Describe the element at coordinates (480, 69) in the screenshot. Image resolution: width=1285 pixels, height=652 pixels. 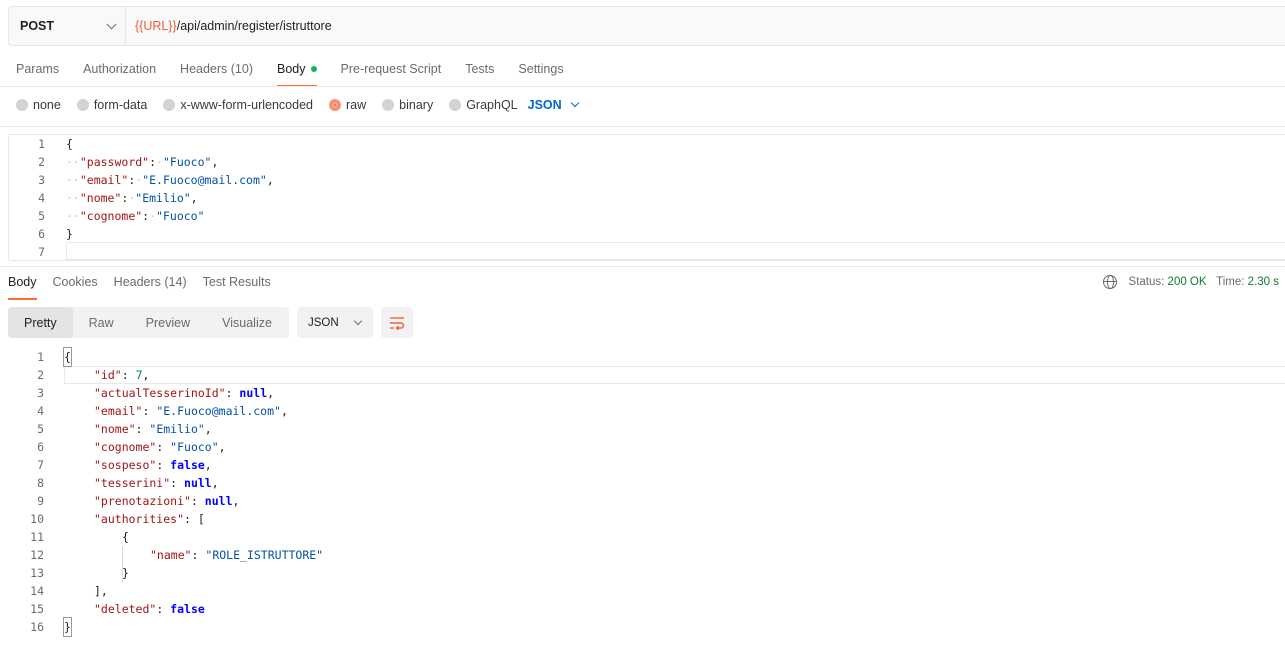
I see `tab-label: Tests` at that location.